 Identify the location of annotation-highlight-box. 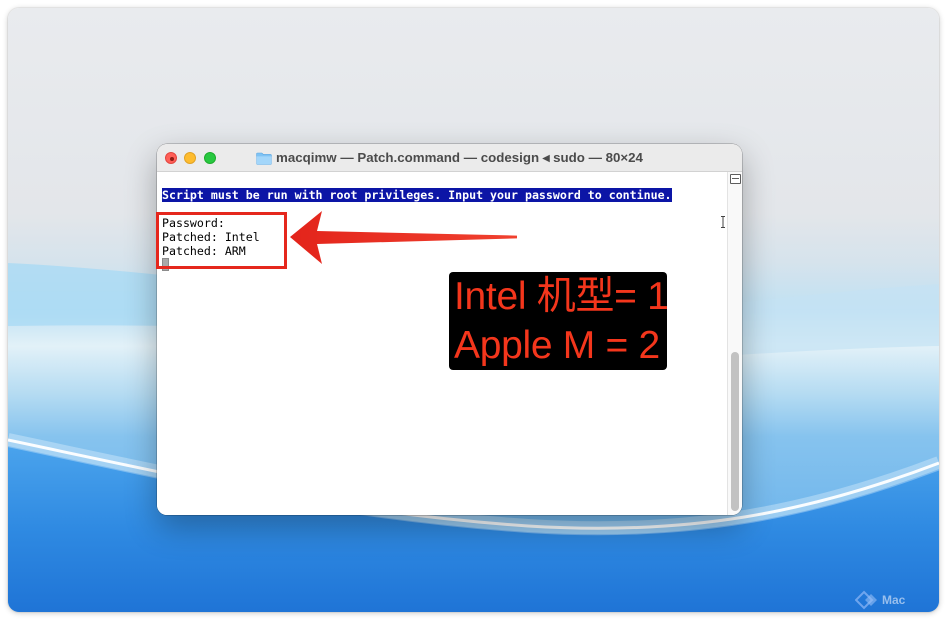
(221, 240).